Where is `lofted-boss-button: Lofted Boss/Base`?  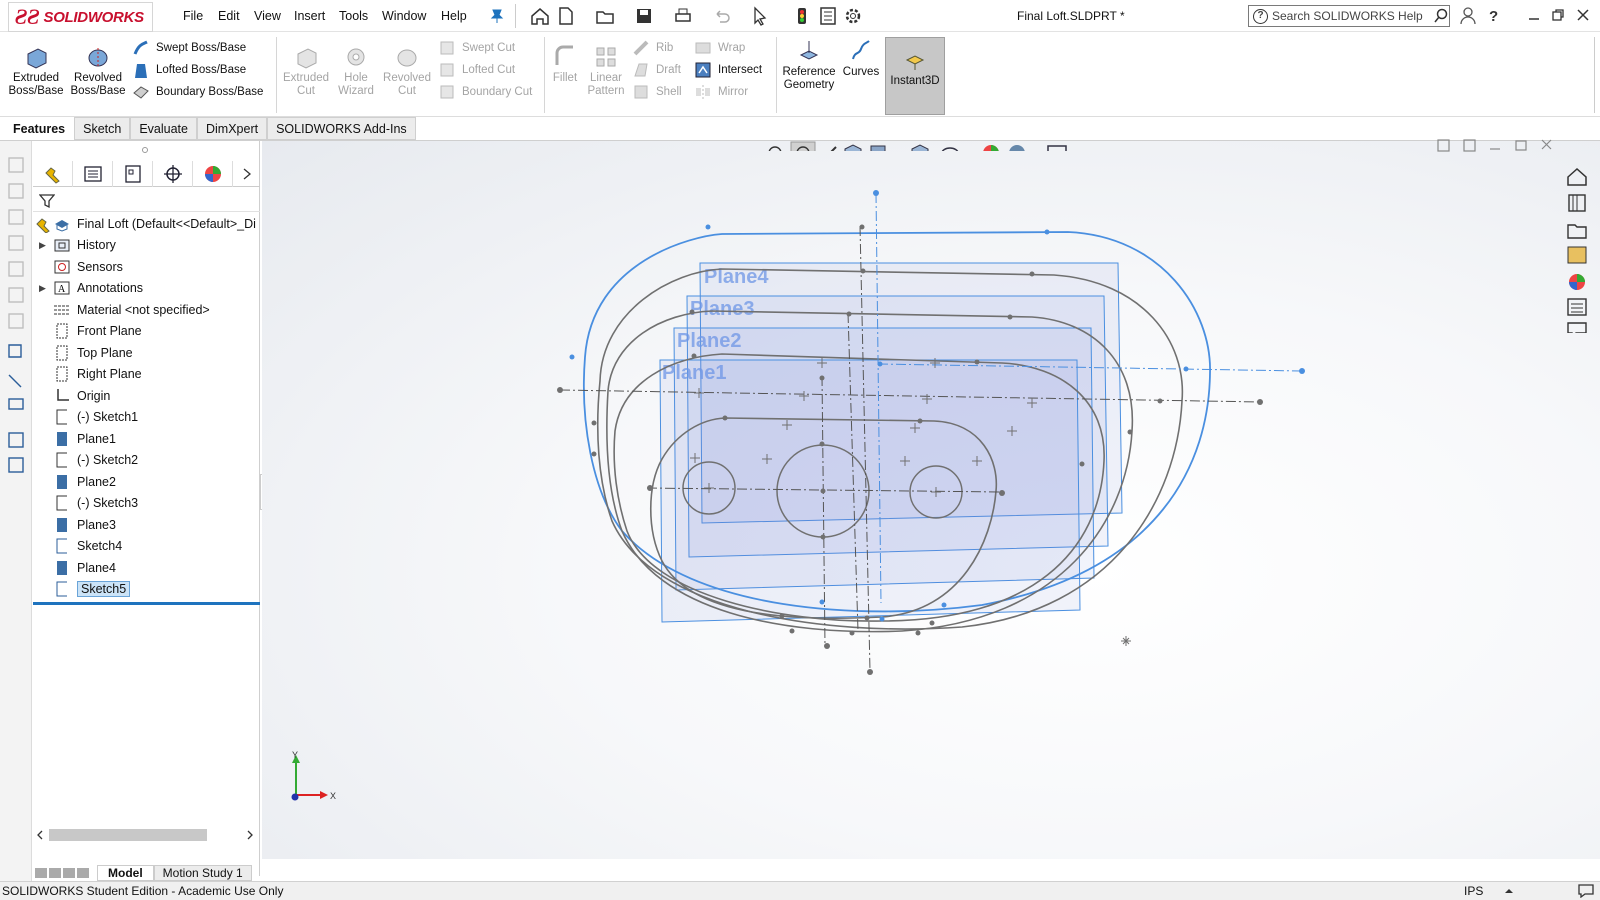 lofted-boss-button: Lofted Boss/Base is located at coordinates (202, 70).